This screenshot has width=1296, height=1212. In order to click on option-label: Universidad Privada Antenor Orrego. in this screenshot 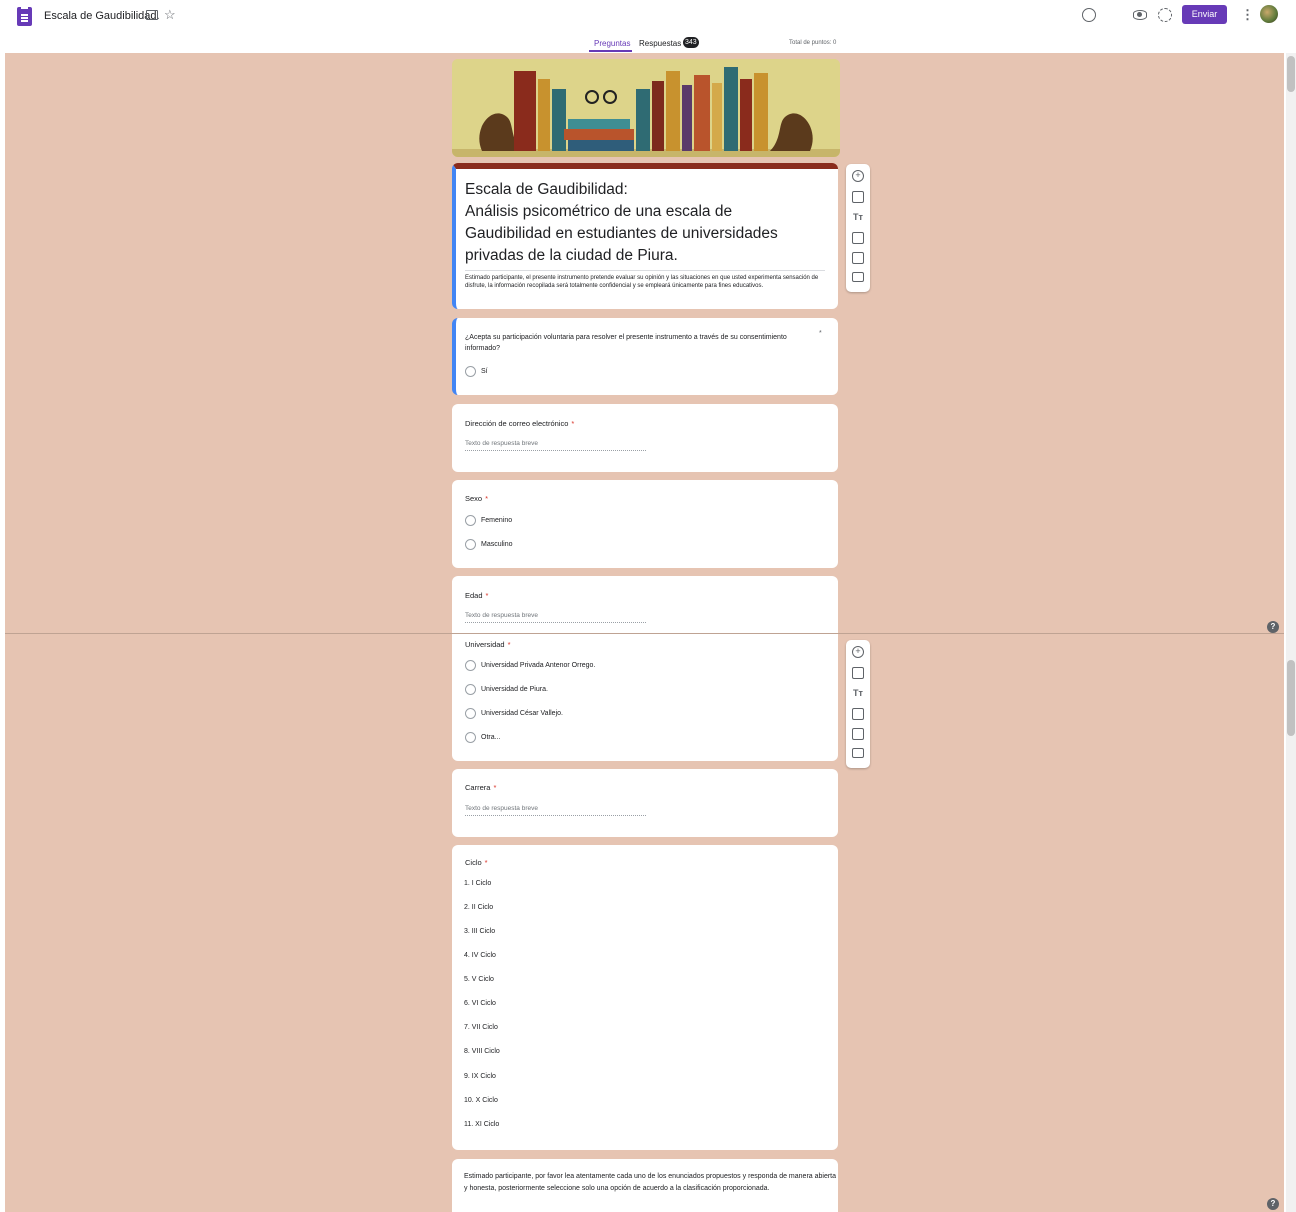, I will do `click(538, 665)`.